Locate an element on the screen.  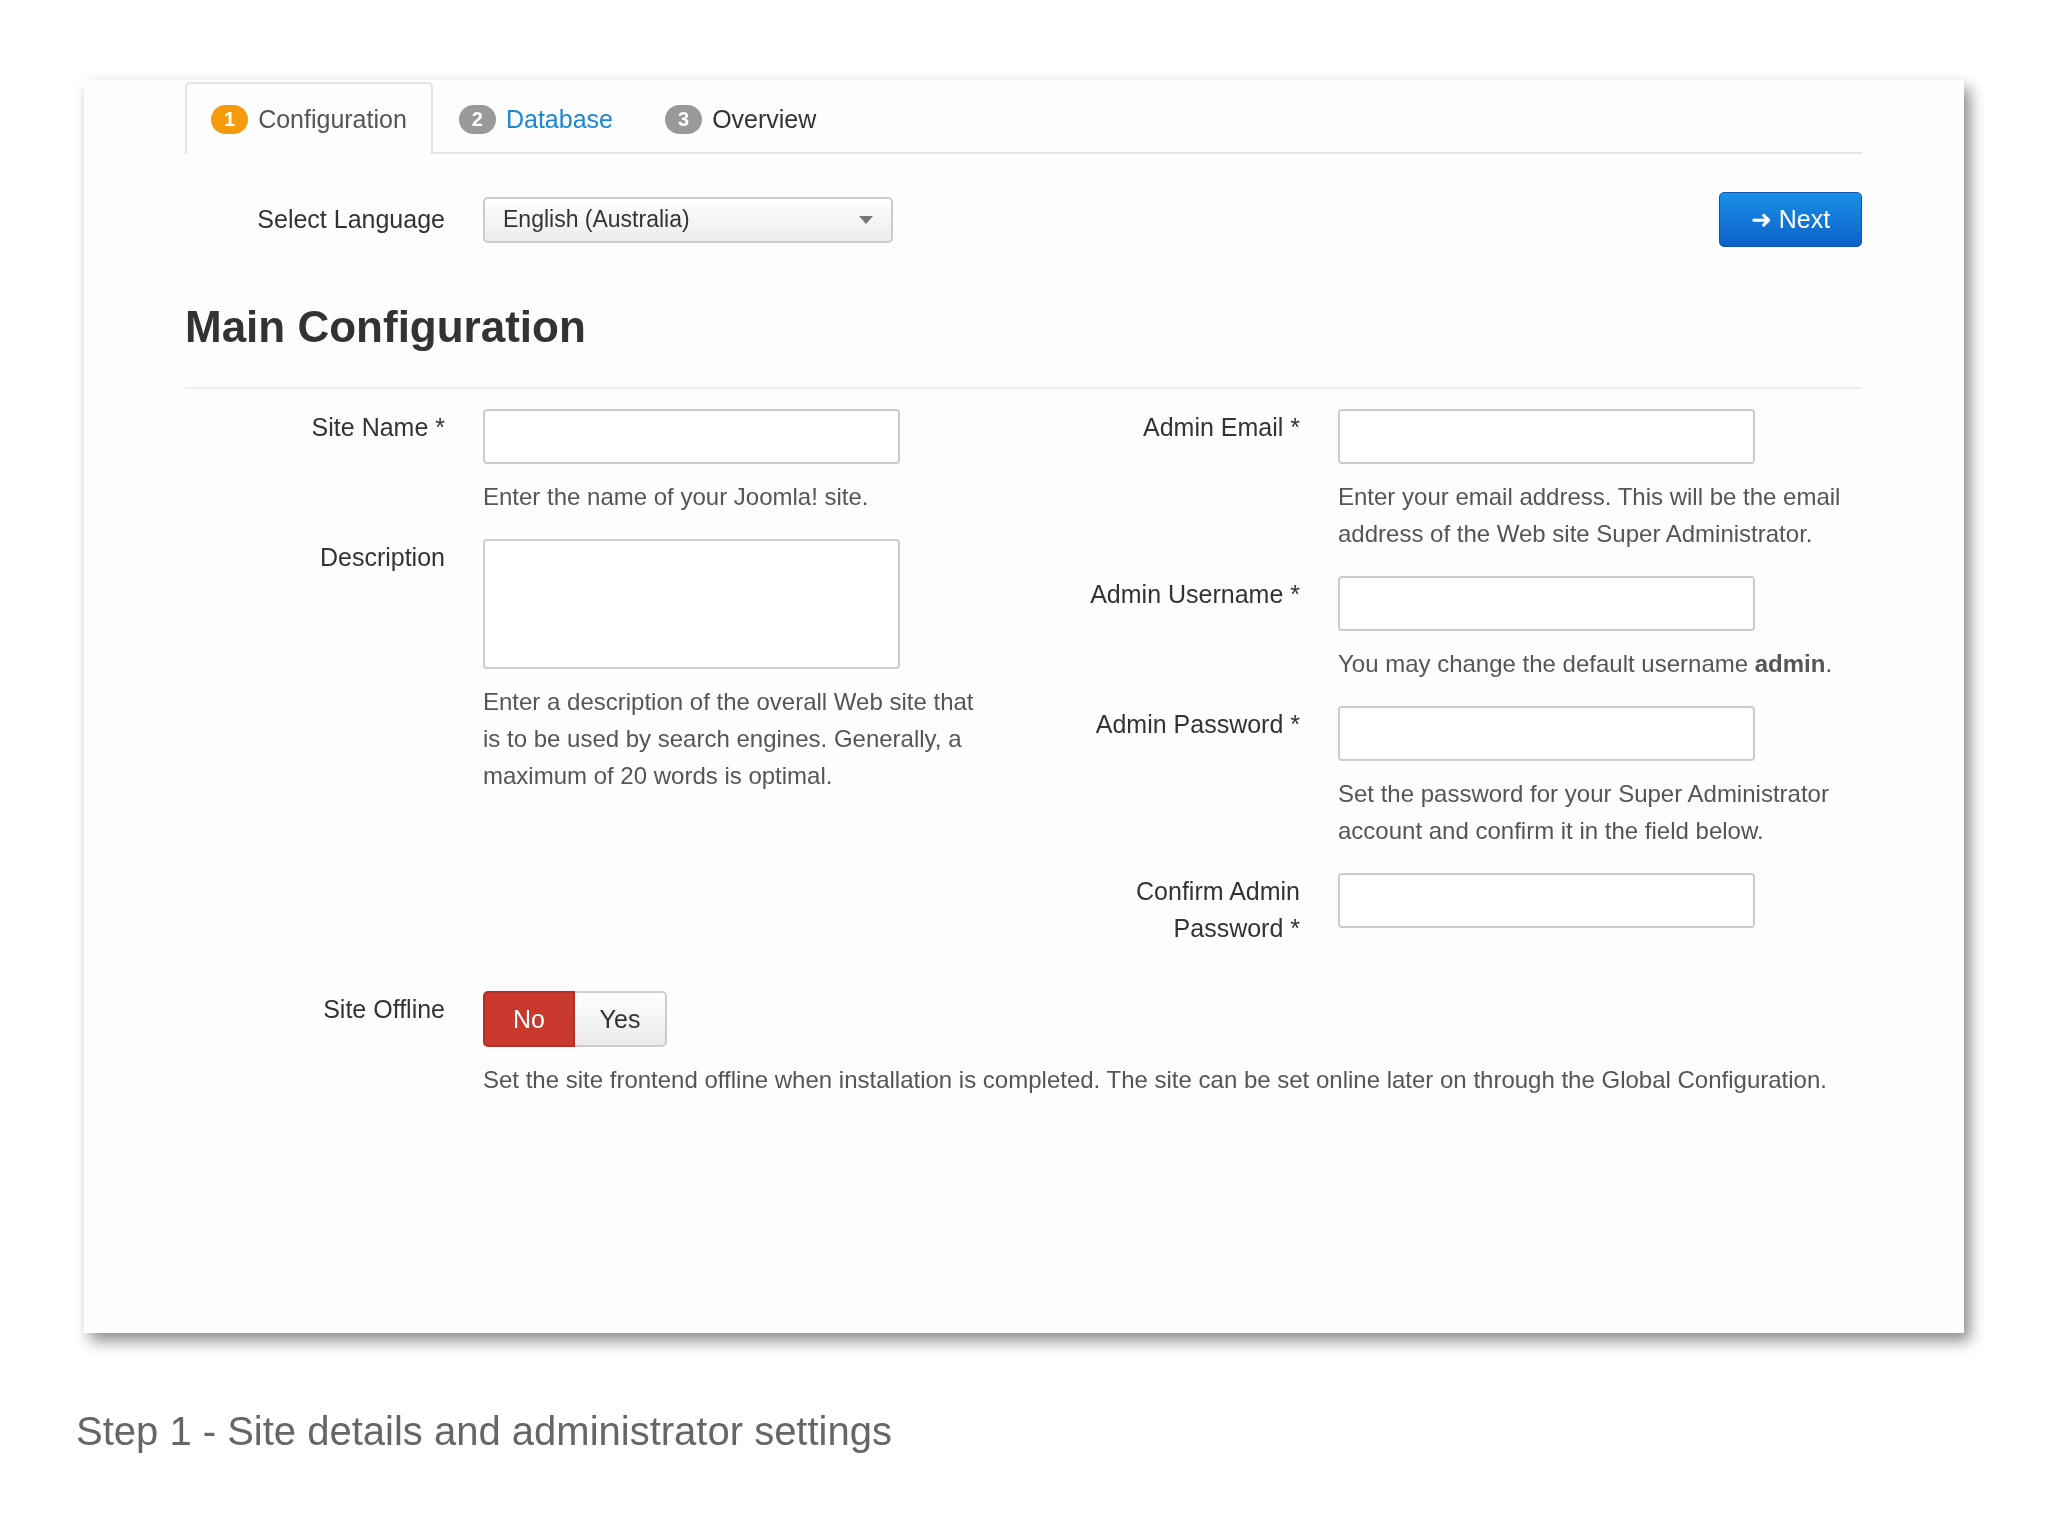
help-text: Set the password for your Super Administrator account and confirm it in the field below. is located at coordinates (1584, 812).